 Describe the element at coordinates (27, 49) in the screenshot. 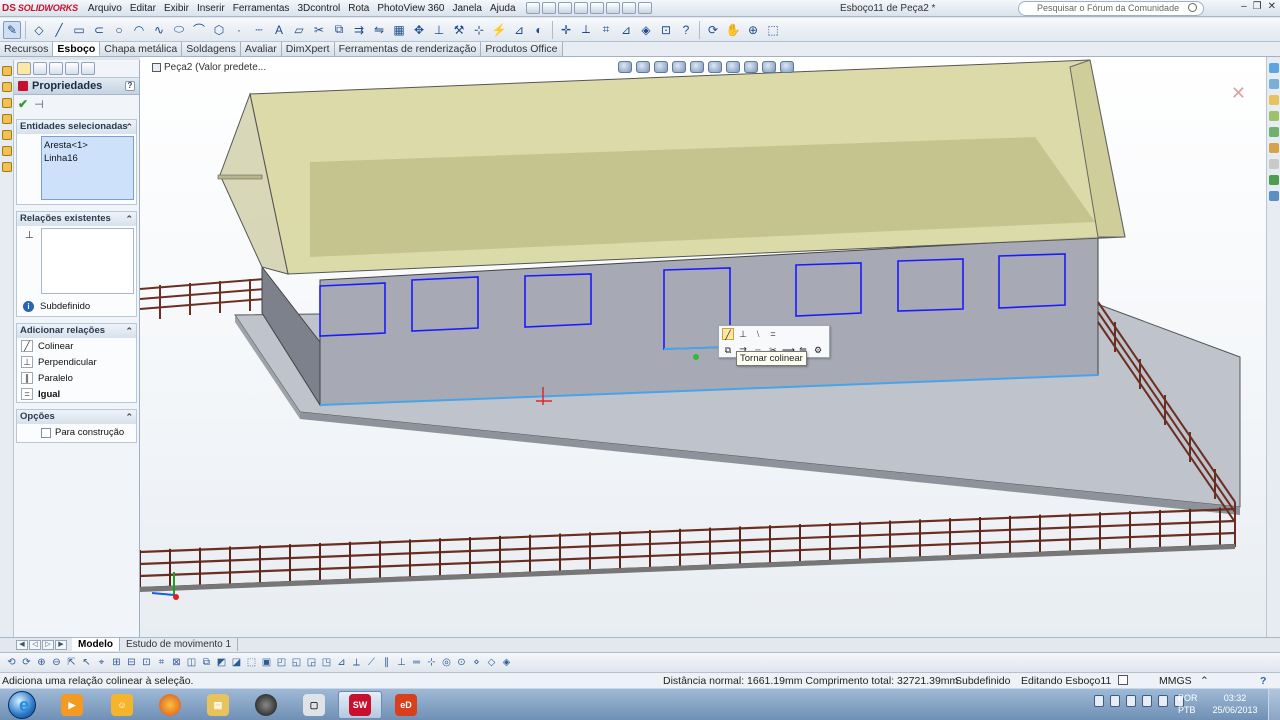

I see `tab-recursos: Recursos` at that location.